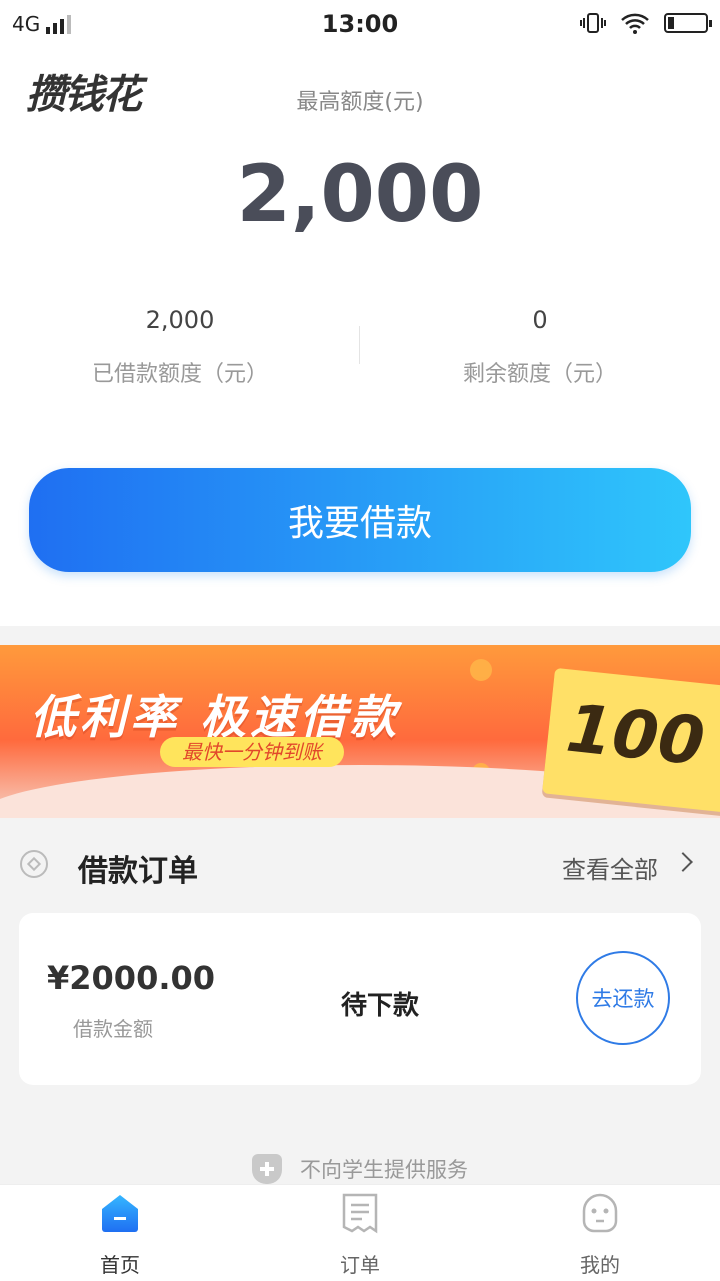 This screenshot has width=720, height=1281. I want to click on tab-home: 首页, so click(120, 1233).